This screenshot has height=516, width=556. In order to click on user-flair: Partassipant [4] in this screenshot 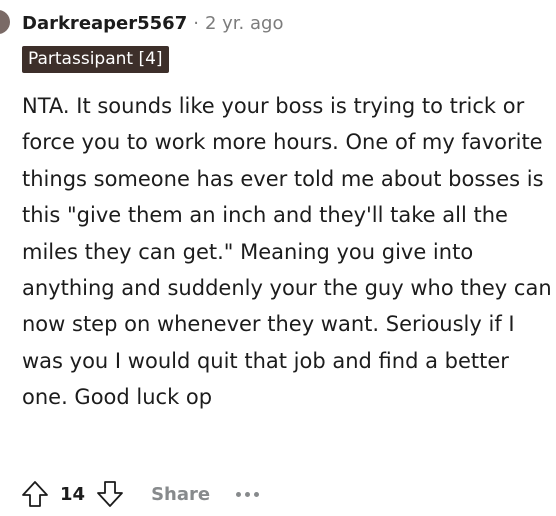, I will do `click(95, 59)`.